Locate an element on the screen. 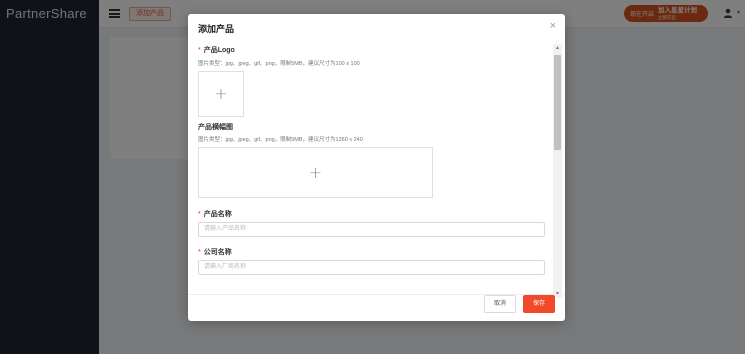  product-name-label-text: 产品名称 is located at coordinates (217, 214).